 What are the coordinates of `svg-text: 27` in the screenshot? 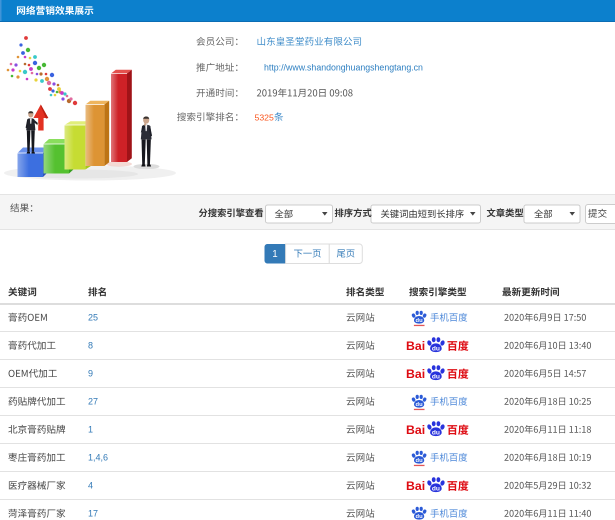 It's located at (93, 402).